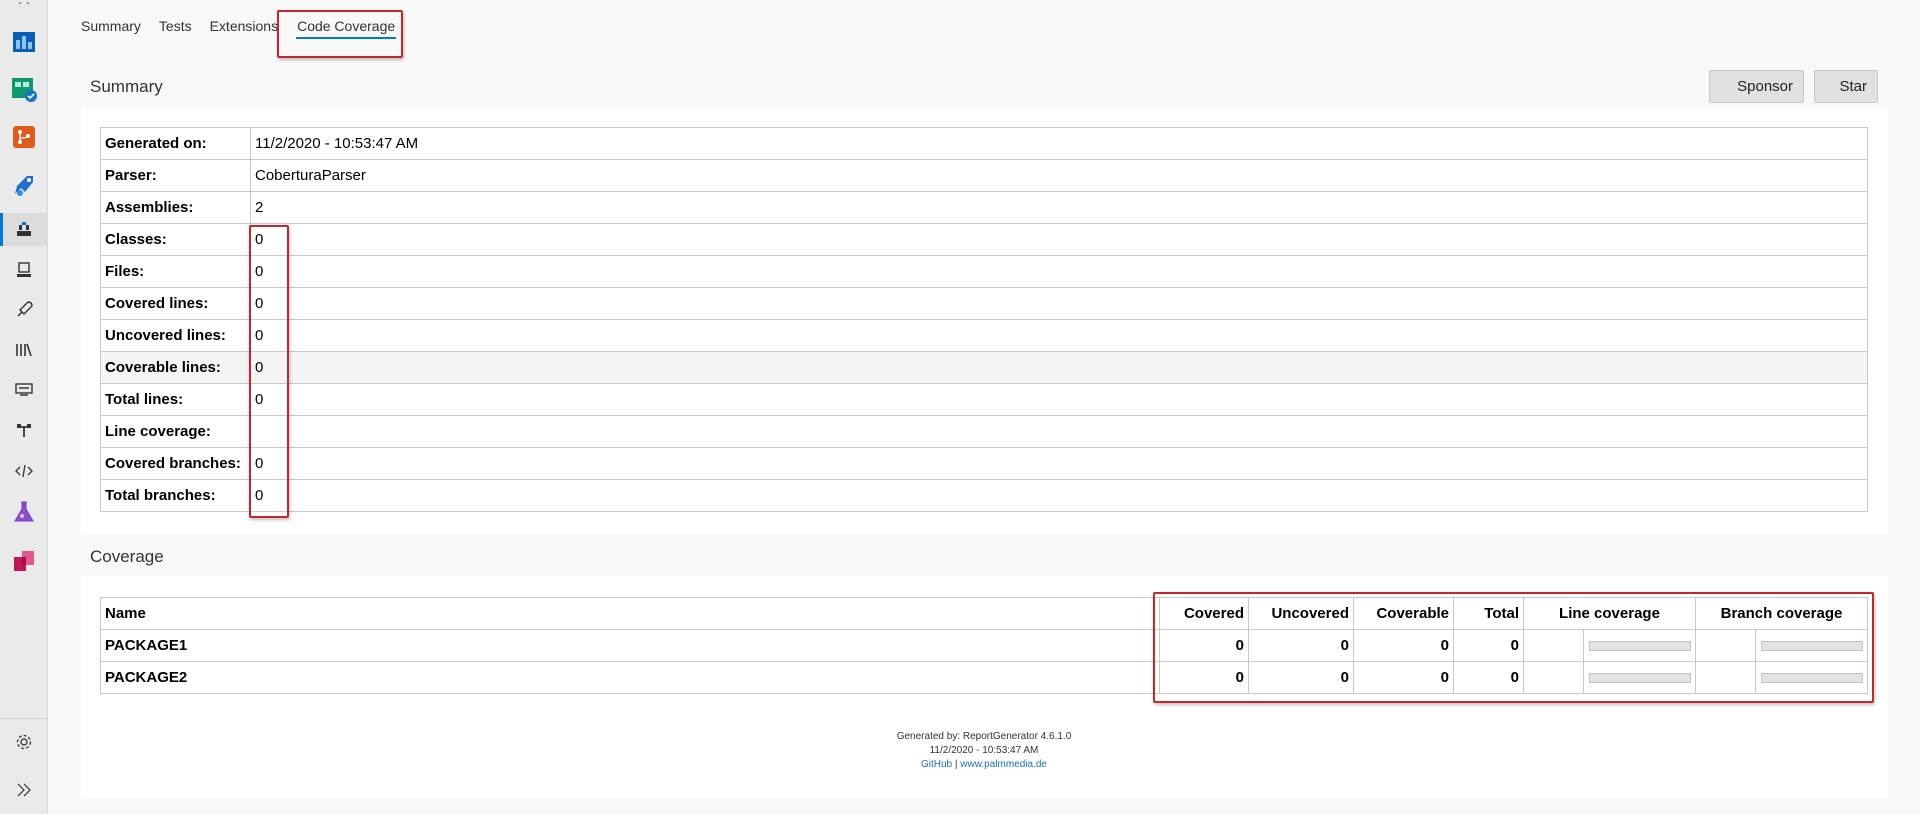 The height and width of the screenshot is (814, 1920). What do you see at coordinates (24, 390) in the screenshot?
I see `task-groups-icon` at bounding box center [24, 390].